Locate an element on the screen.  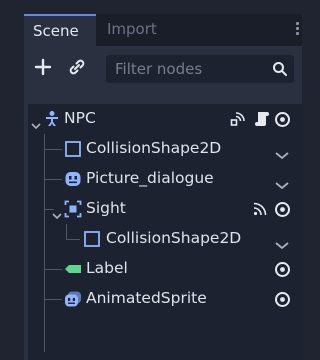
tree-item-animatedsprite: AnimatedSprite is located at coordinates (165, 299).